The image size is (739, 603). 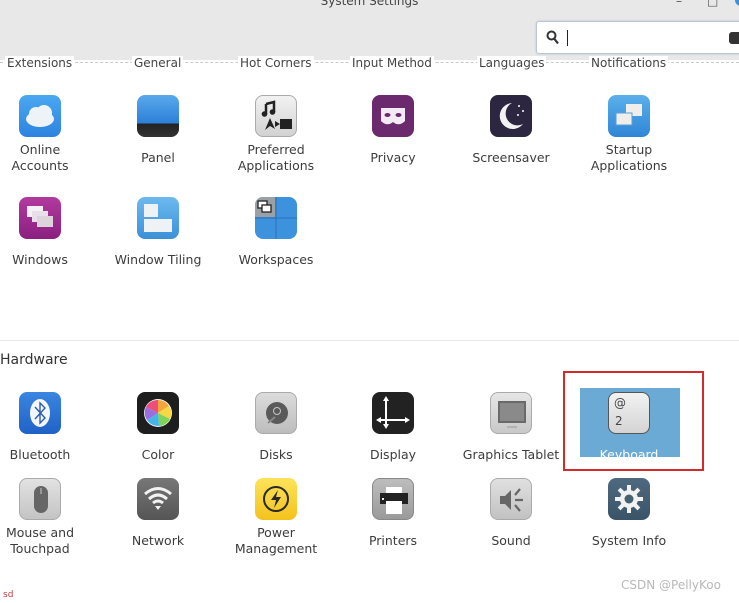 What do you see at coordinates (158, 116) in the screenshot?
I see `panel-icon` at bounding box center [158, 116].